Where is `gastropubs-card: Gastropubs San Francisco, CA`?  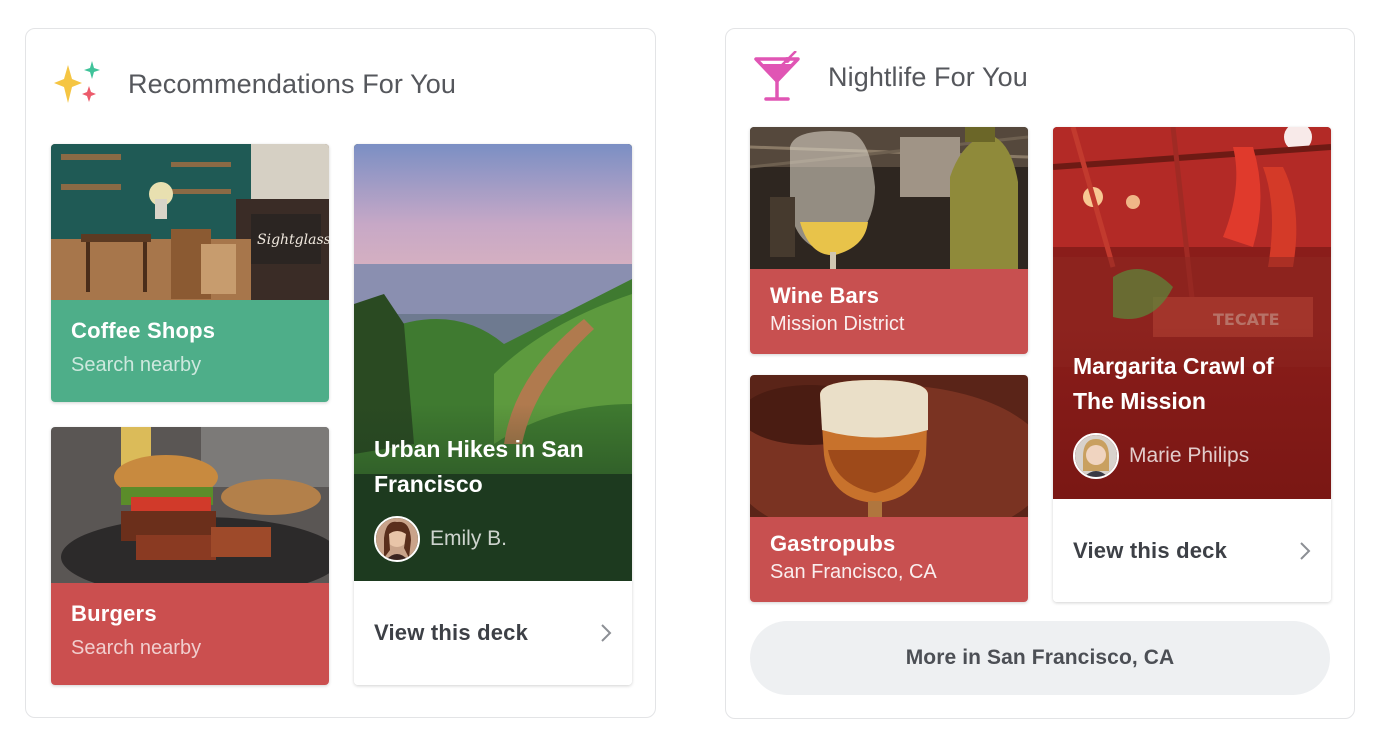
gastropubs-card: Gastropubs San Francisco, CA is located at coordinates (889, 488).